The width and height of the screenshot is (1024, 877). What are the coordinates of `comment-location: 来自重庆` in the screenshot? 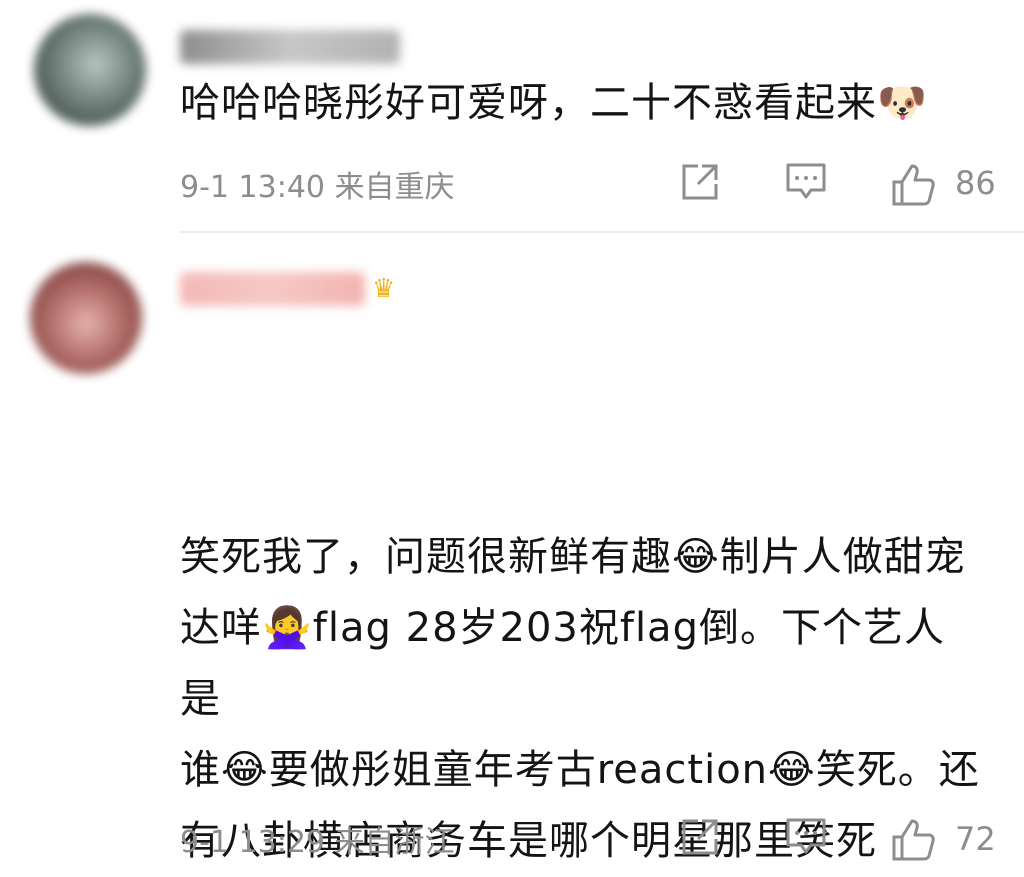 It's located at (394, 187).